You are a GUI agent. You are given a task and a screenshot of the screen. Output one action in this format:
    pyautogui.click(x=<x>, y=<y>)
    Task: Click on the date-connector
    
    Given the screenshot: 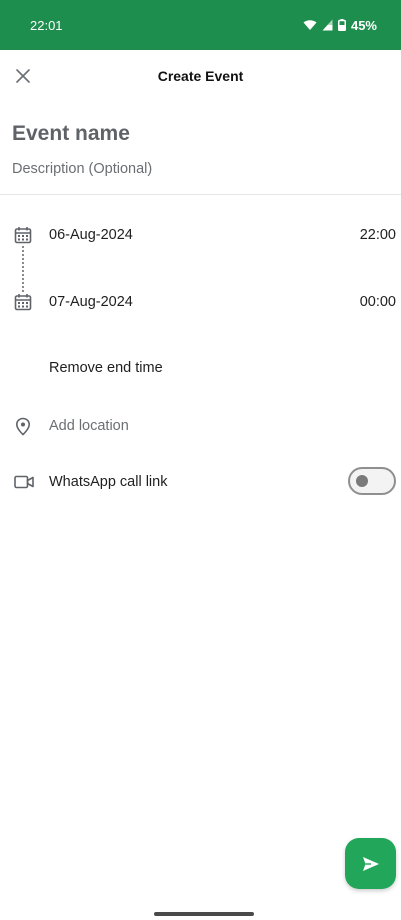 What is the action you would take?
    pyautogui.click(x=23, y=269)
    